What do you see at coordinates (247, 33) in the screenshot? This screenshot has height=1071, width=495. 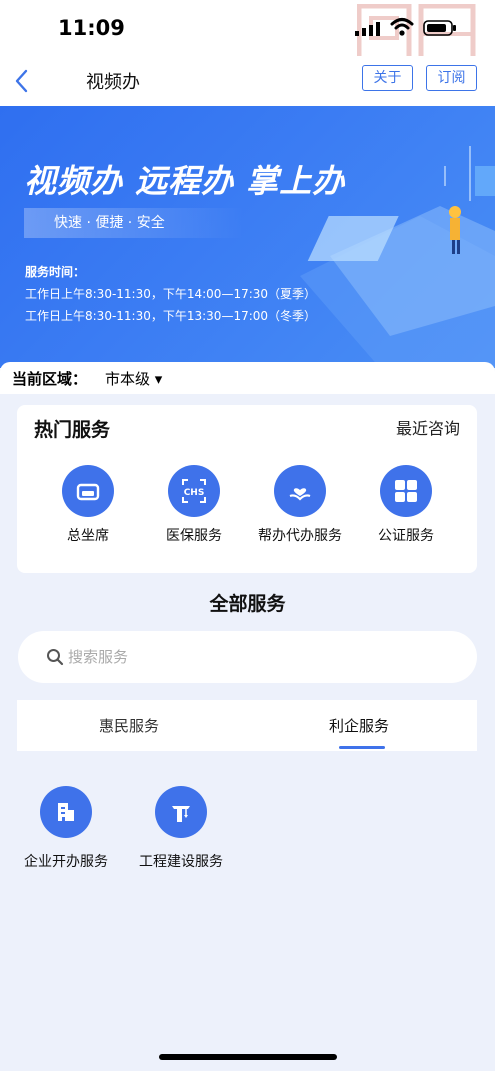 I see `status-bar: 11:09` at bounding box center [247, 33].